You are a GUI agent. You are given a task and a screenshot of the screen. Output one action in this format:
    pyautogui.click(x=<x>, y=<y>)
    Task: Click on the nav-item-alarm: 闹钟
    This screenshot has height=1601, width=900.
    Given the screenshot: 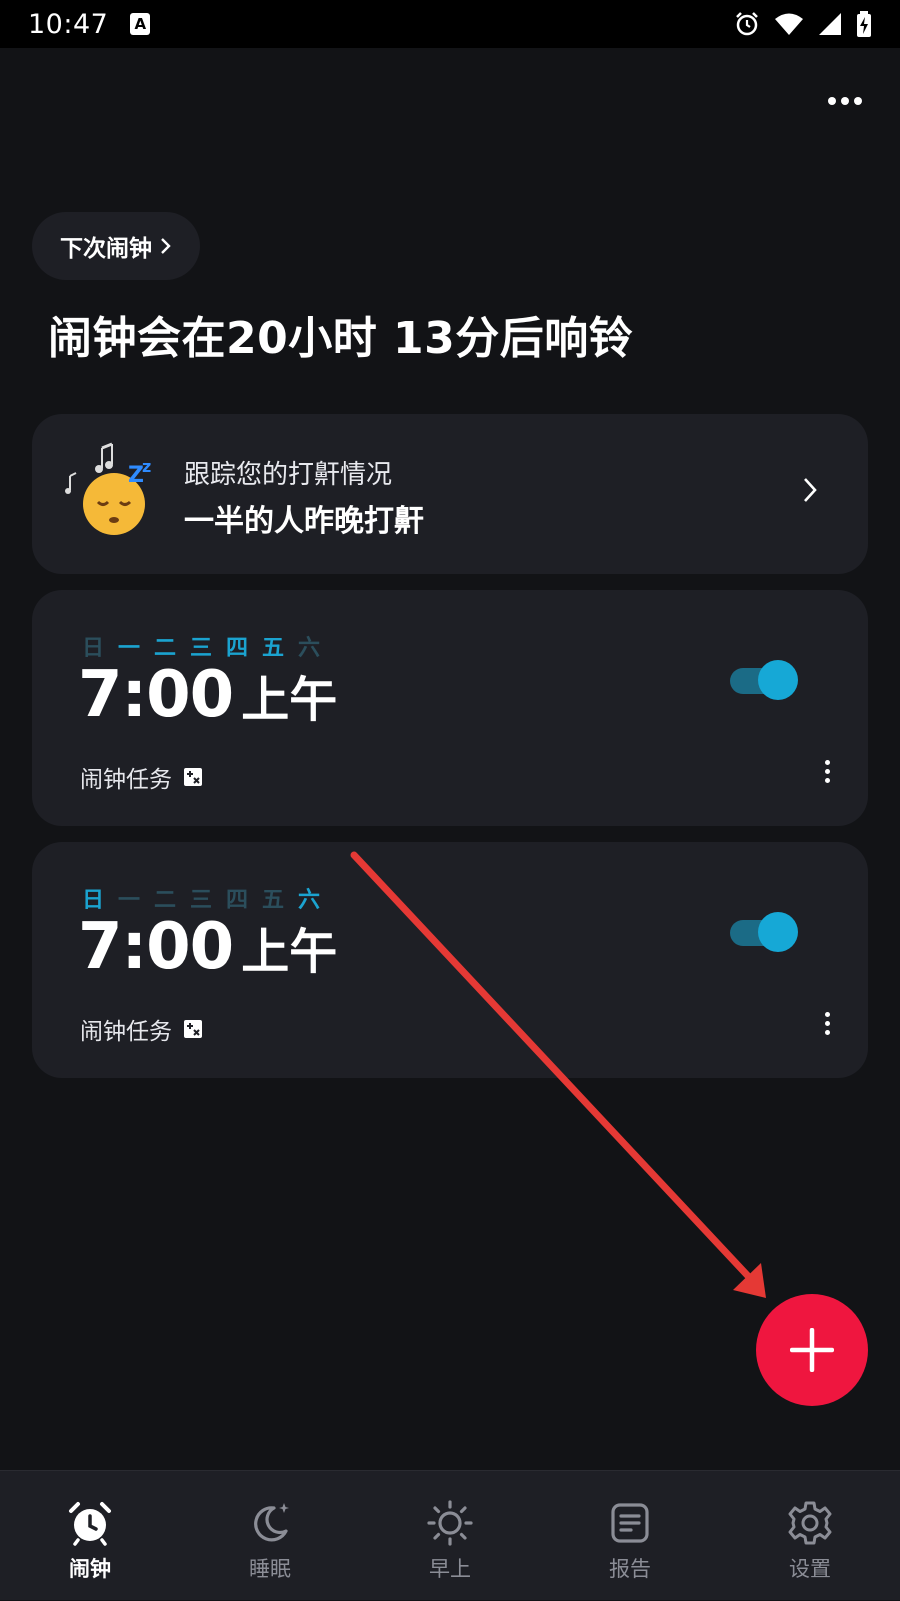 What is the action you would take?
    pyautogui.click(x=90, y=1536)
    